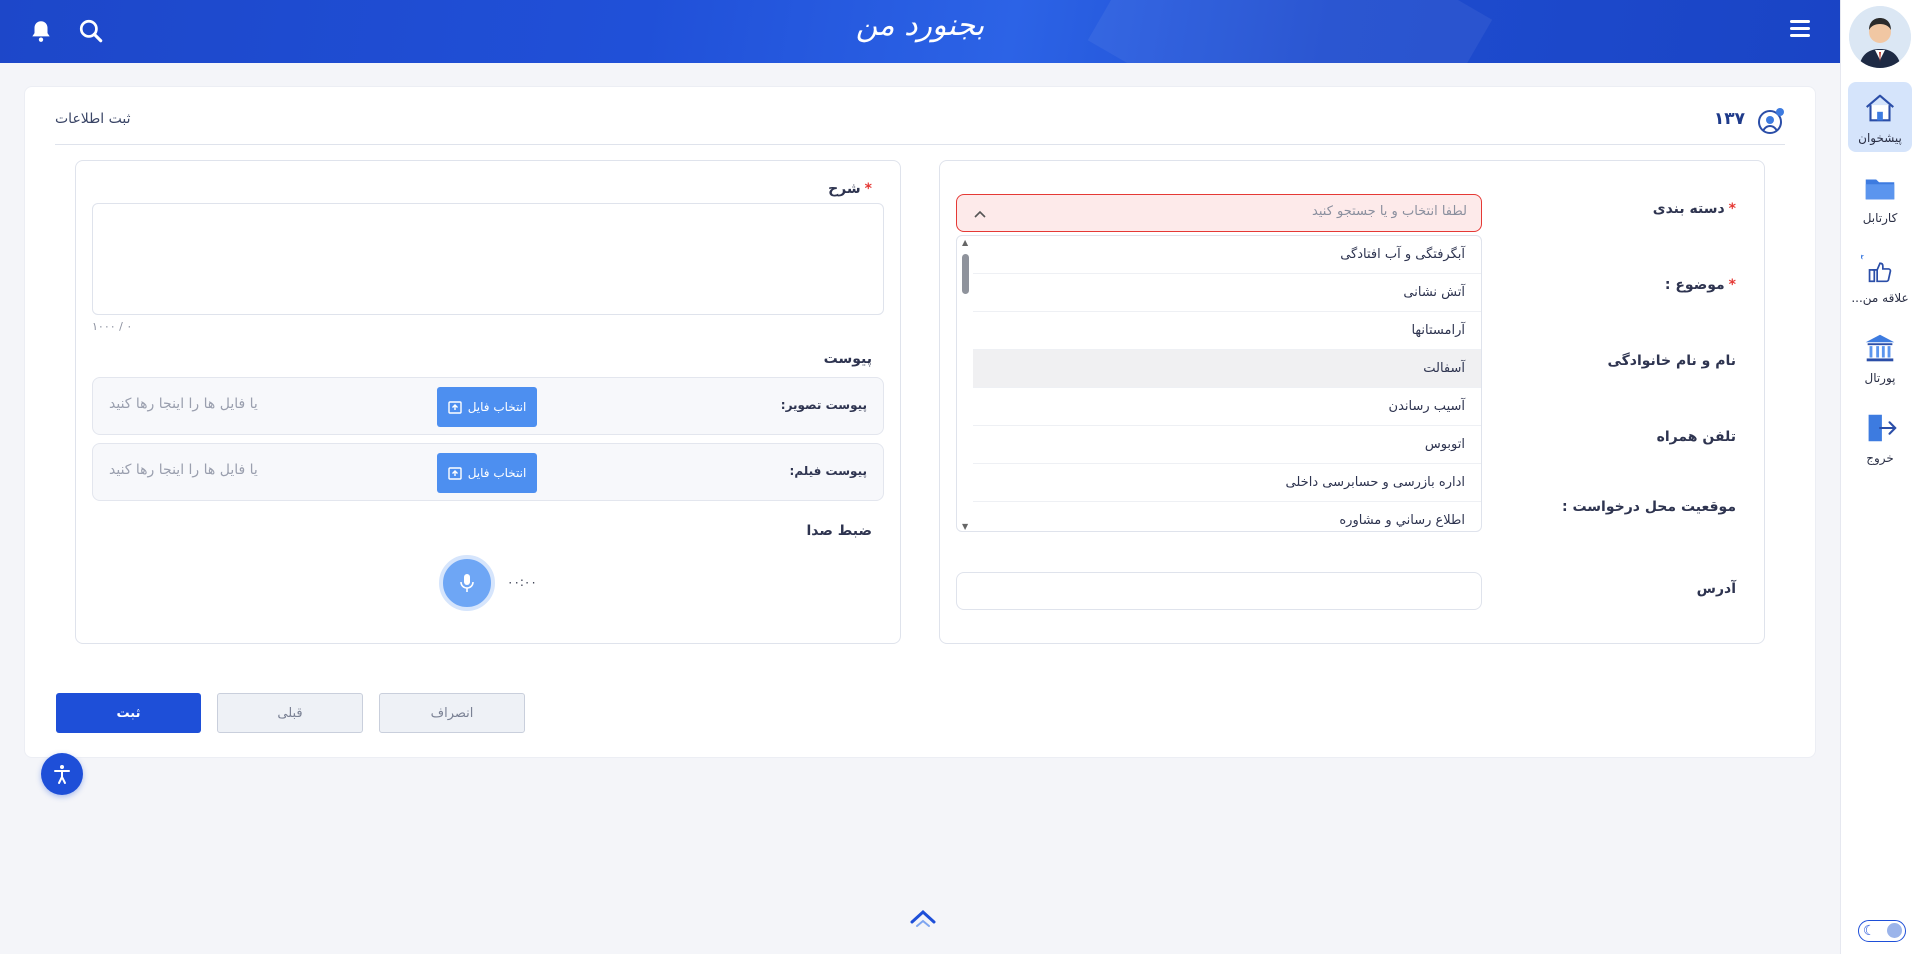  Describe the element at coordinates (1880, 37) in the screenshot. I see `user-avatar` at that location.